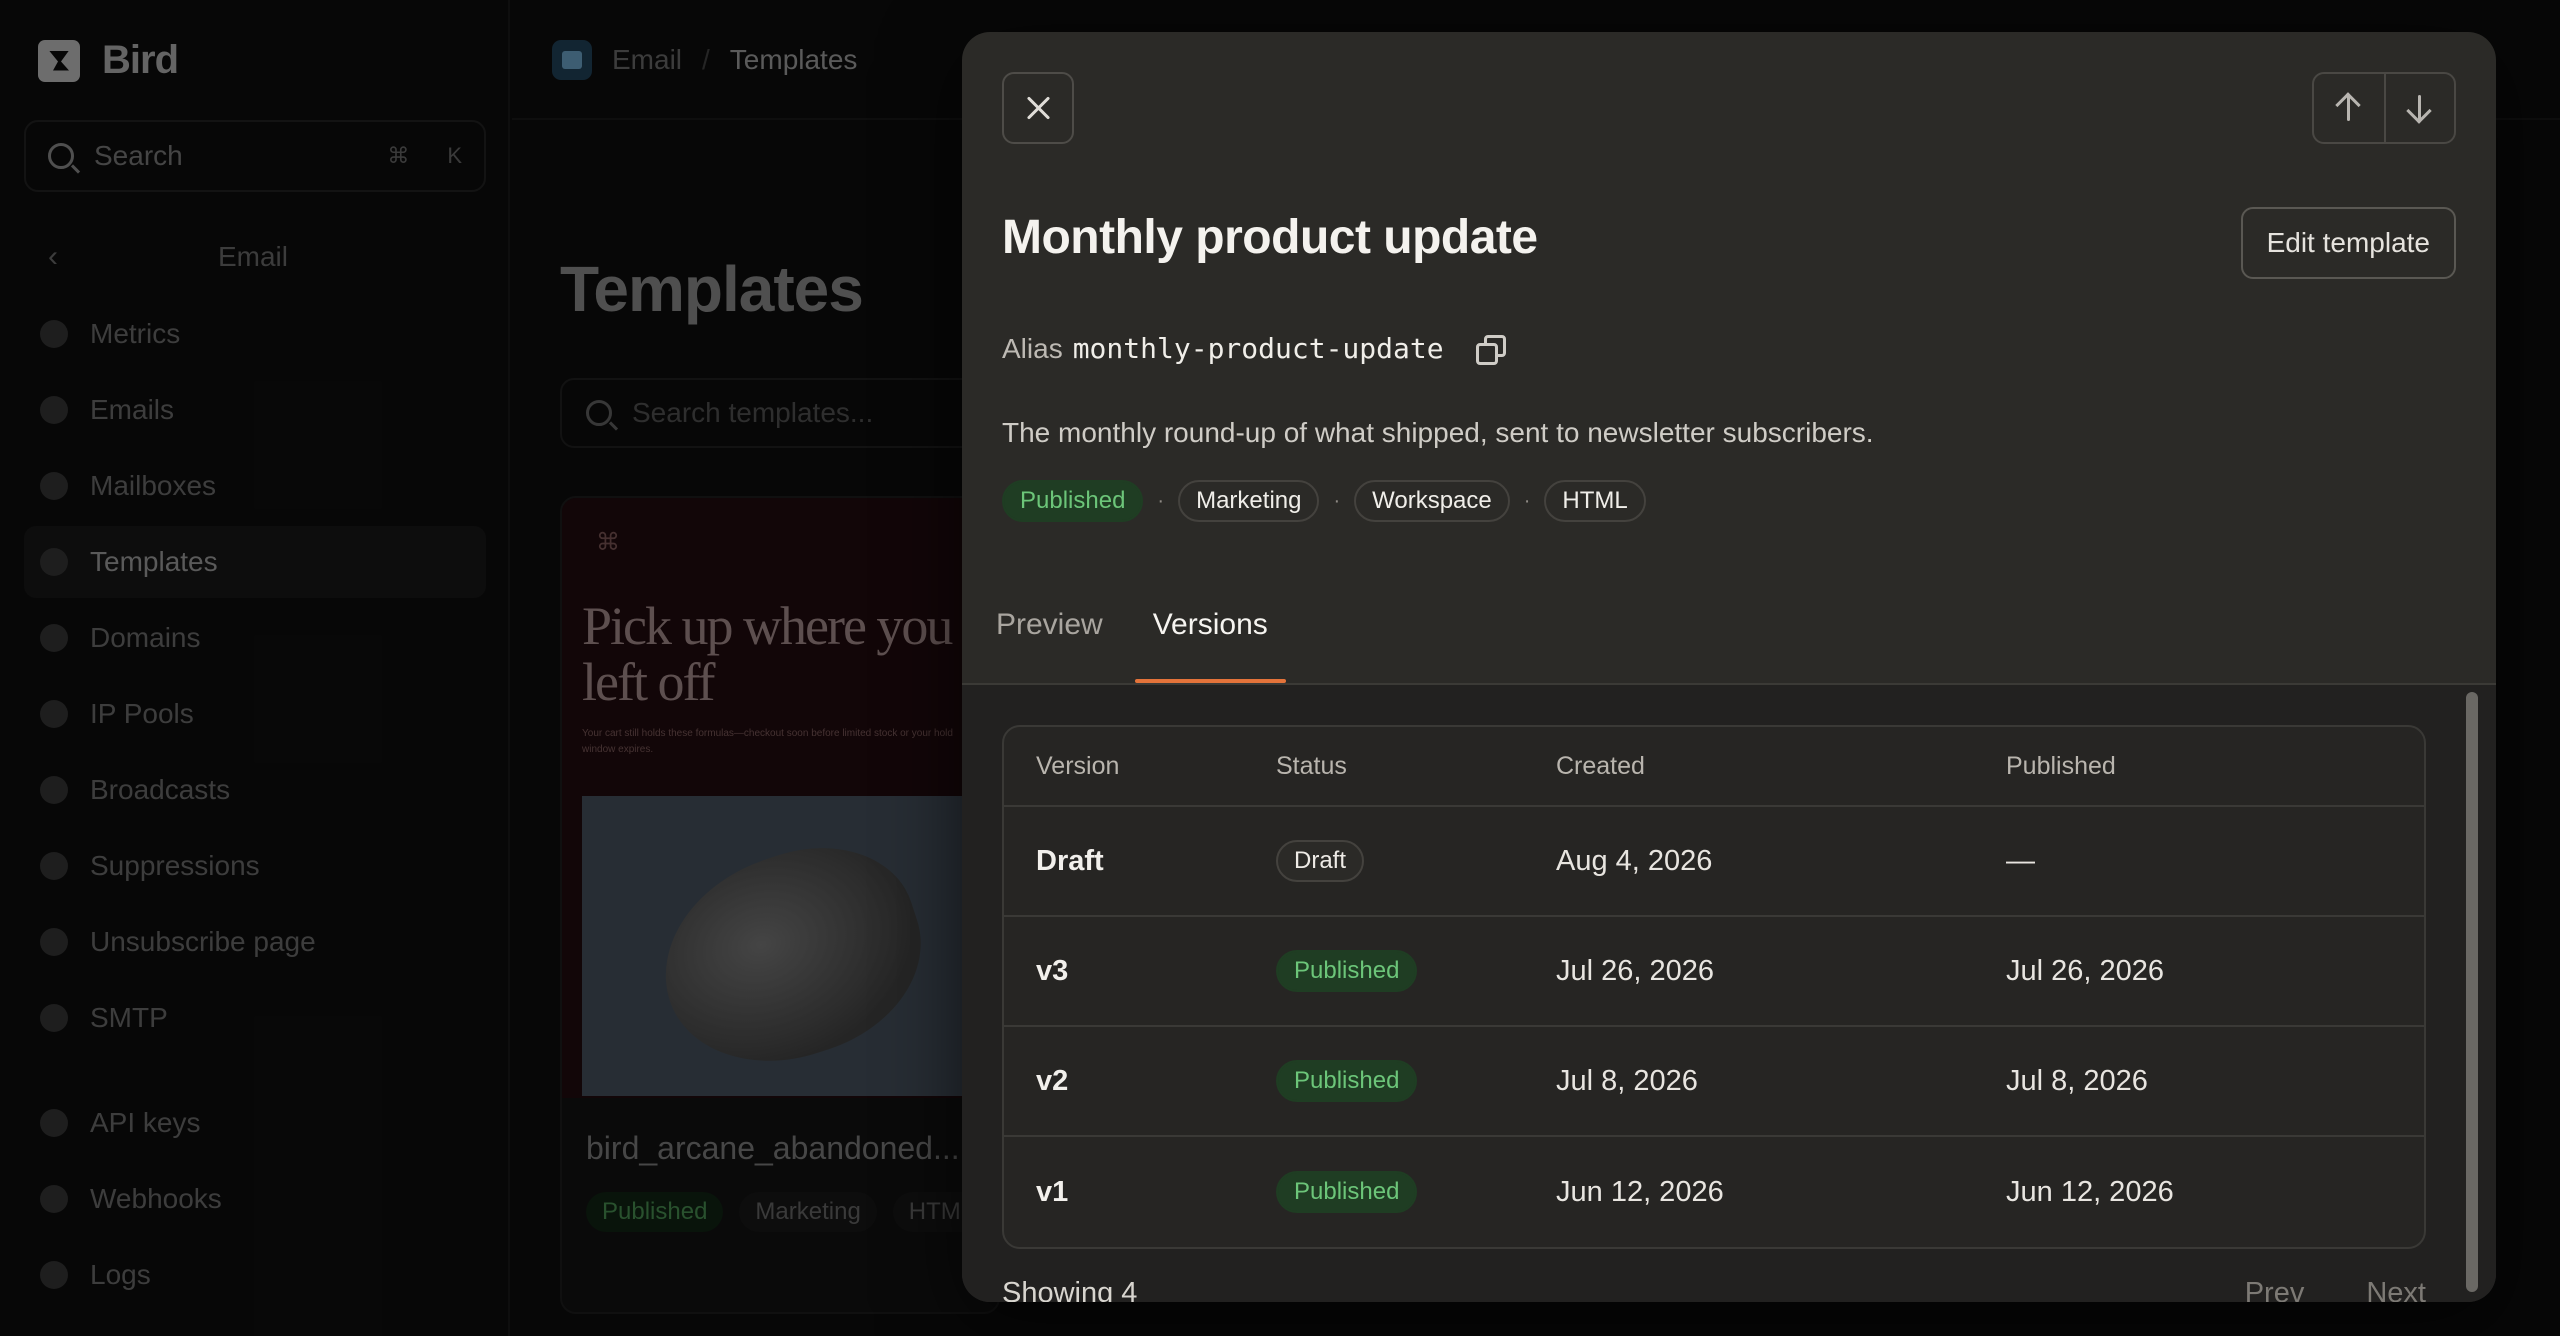 The height and width of the screenshot is (1336, 2560). What do you see at coordinates (1749, 766) in the screenshot?
I see `column-header-created: Created` at bounding box center [1749, 766].